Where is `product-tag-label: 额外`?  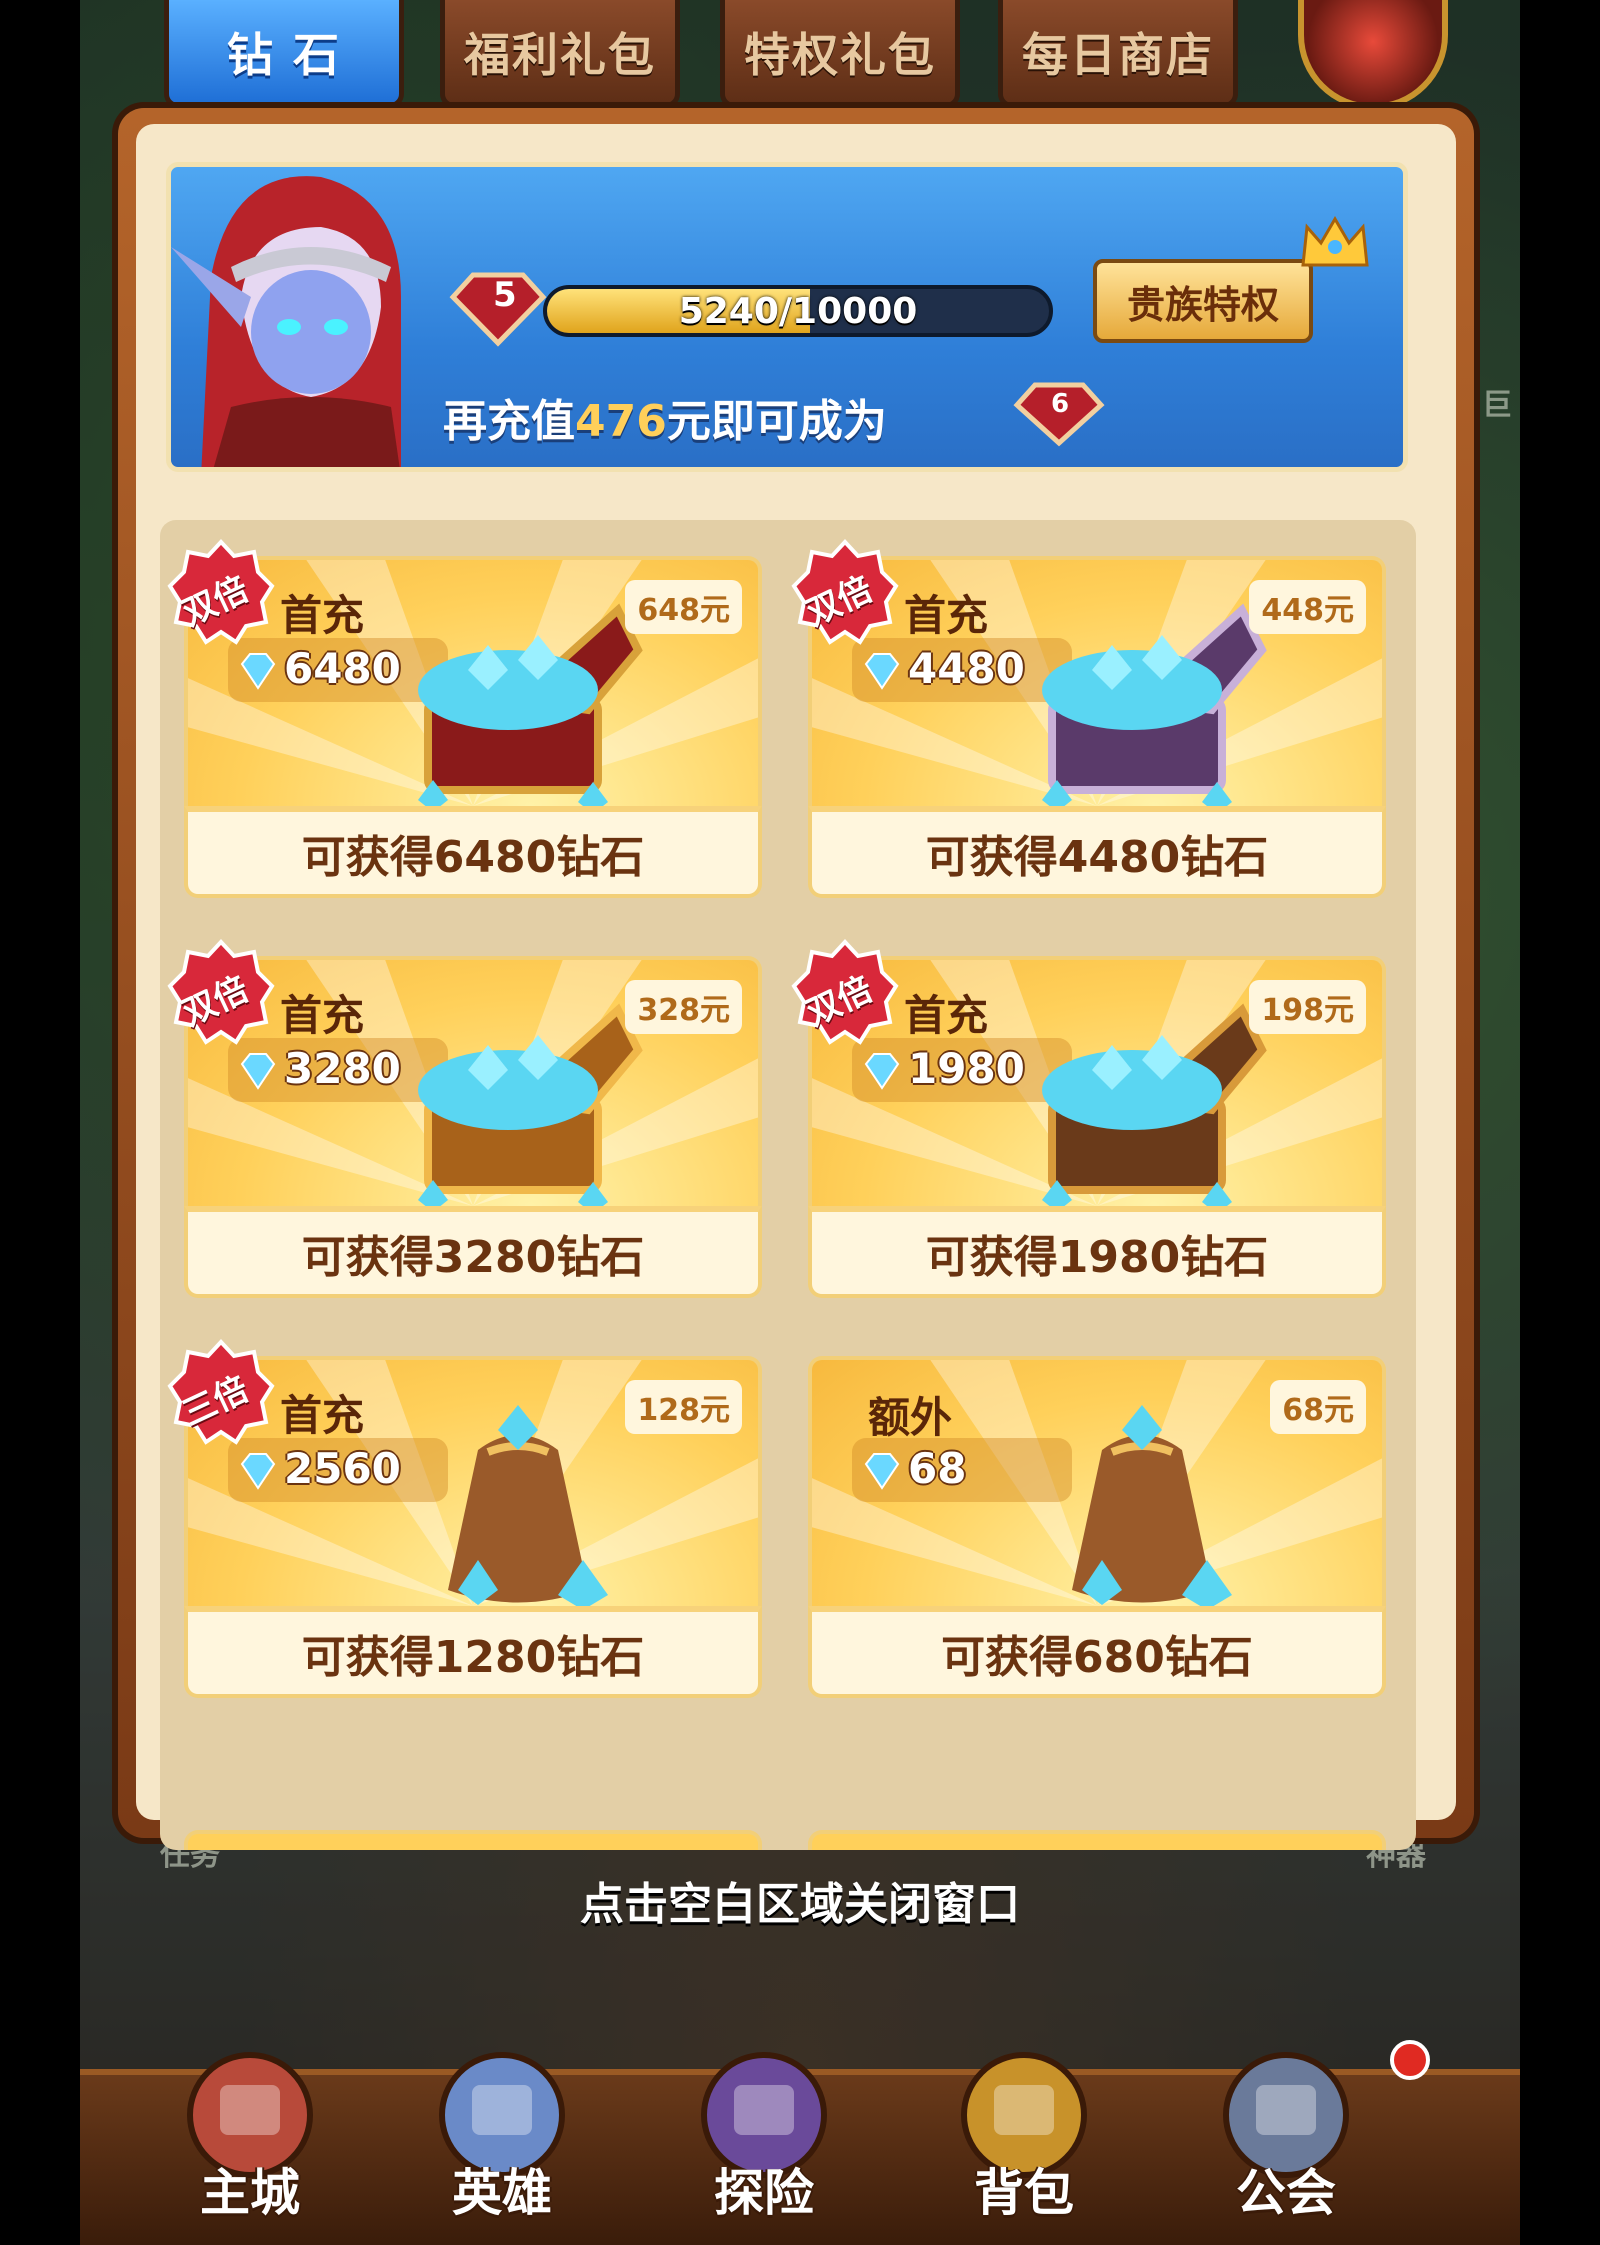
product-tag-label: 额外 is located at coordinates (910, 1417).